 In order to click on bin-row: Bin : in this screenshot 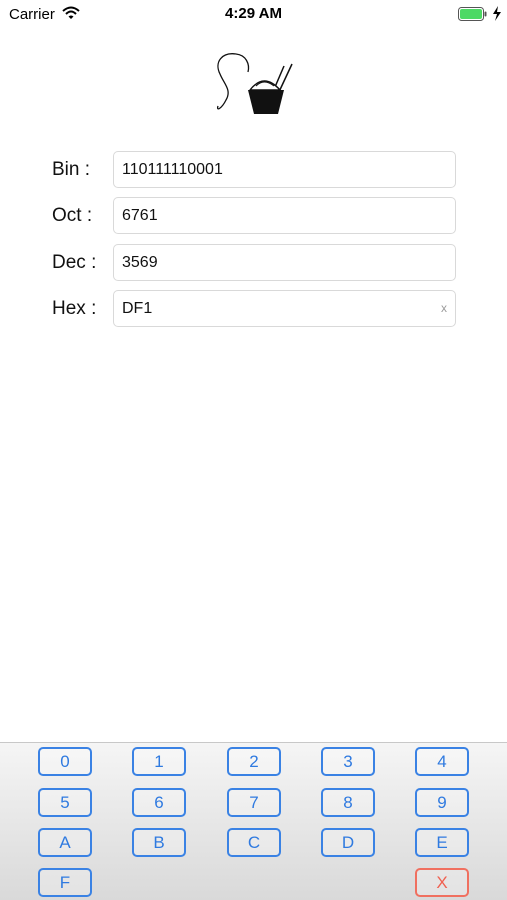, I will do `click(253, 170)`.